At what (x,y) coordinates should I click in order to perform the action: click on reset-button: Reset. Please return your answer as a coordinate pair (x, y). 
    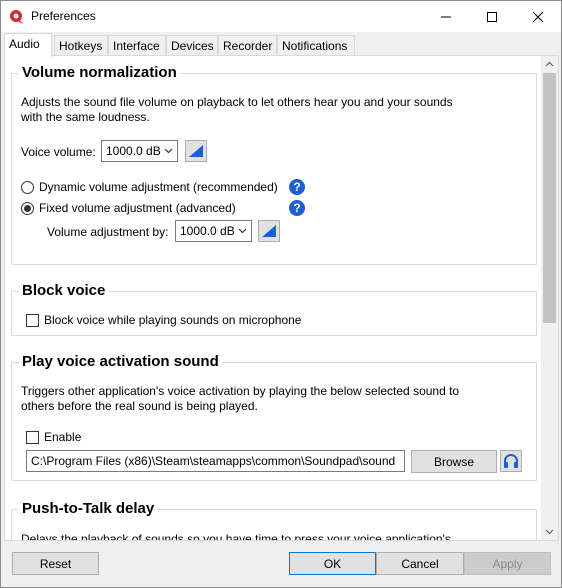
    Looking at the image, I should click on (55, 563).